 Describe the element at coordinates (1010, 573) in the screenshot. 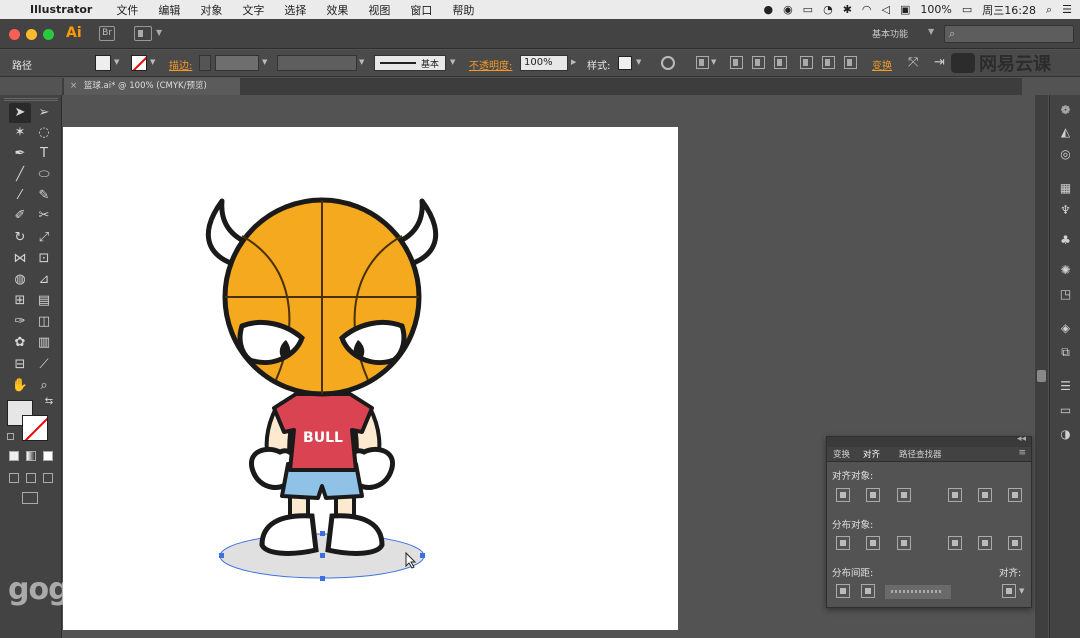

I see `align-to-label: 对齐:` at that location.